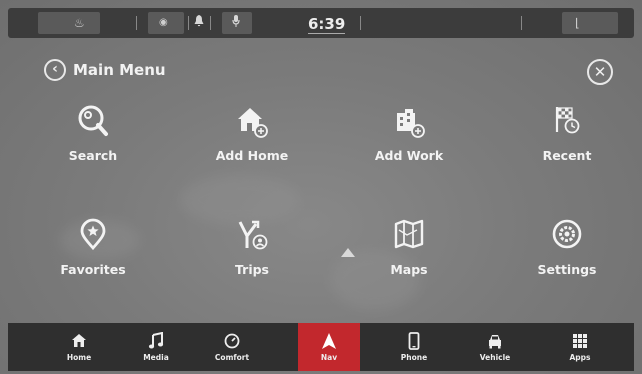  What do you see at coordinates (567, 155) in the screenshot?
I see `menu-item-label: Recent` at bounding box center [567, 155].